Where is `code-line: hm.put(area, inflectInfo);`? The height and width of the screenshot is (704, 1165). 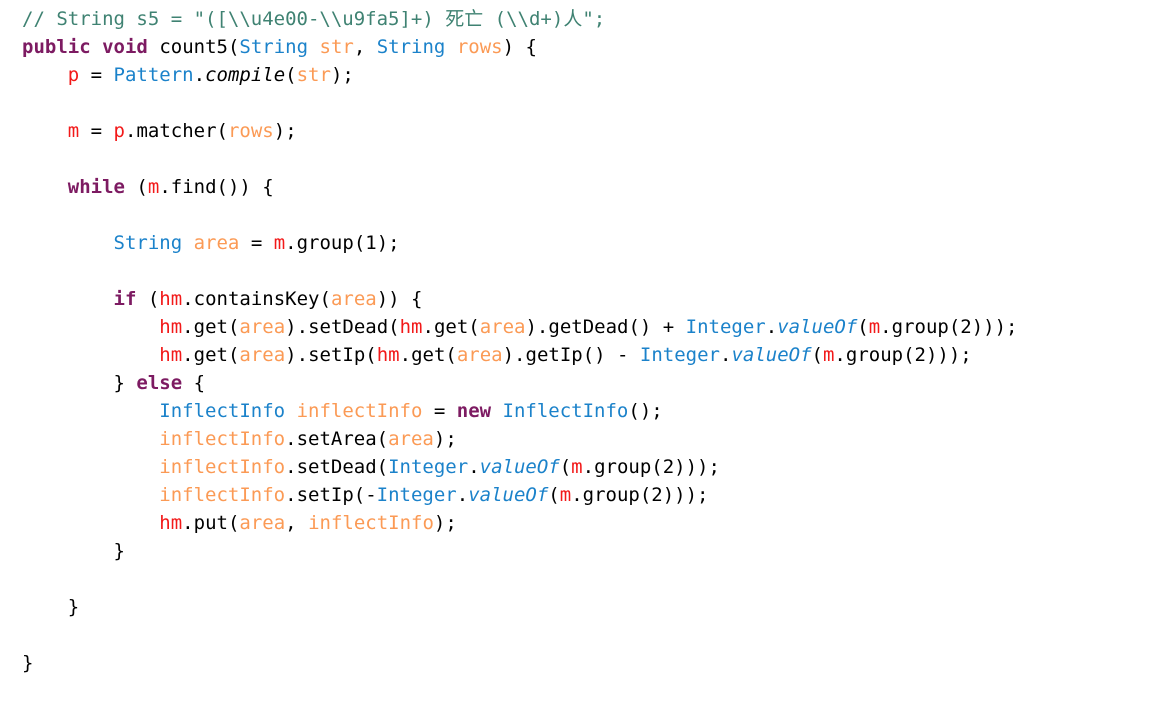 code-line: hm.put(area, inflectInfo); is located at coordinates (582, 523).